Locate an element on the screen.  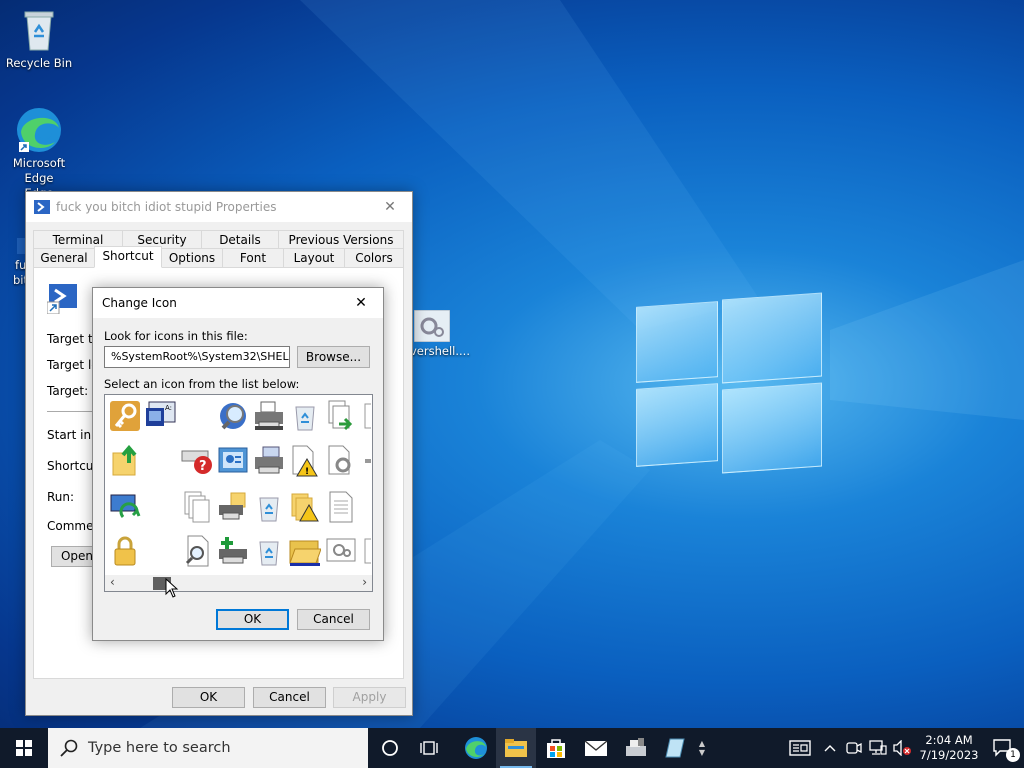
properties-ok-button: OK is located at coordinates (208, 697).